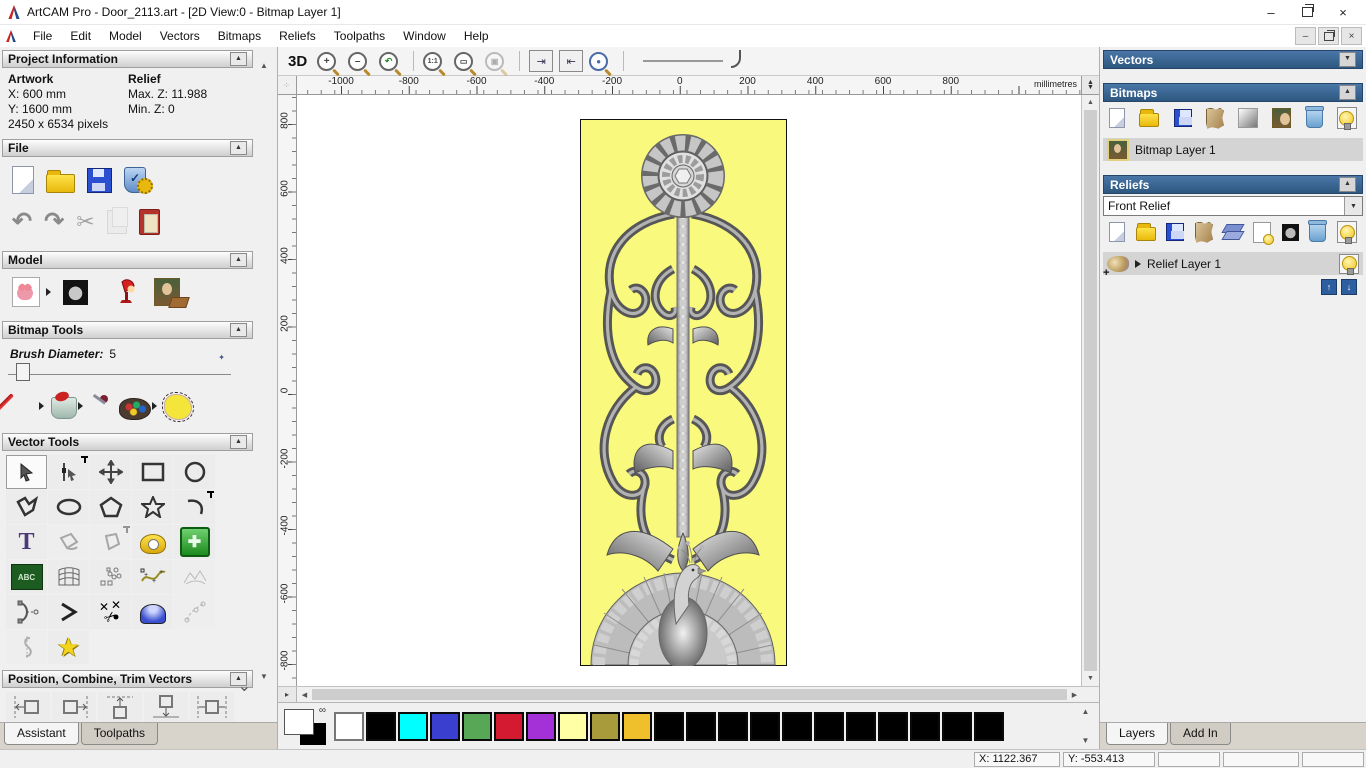 The width and height of the screenshot is (1366, 768). What do you see at coordinates (689, 694) in the screenshot?
I see `horizontal-scroll-thumb` at bounding box center [689, 694].